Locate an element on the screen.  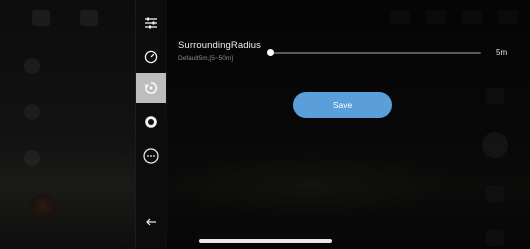
landing-icon is located at coordinates (32, 112).